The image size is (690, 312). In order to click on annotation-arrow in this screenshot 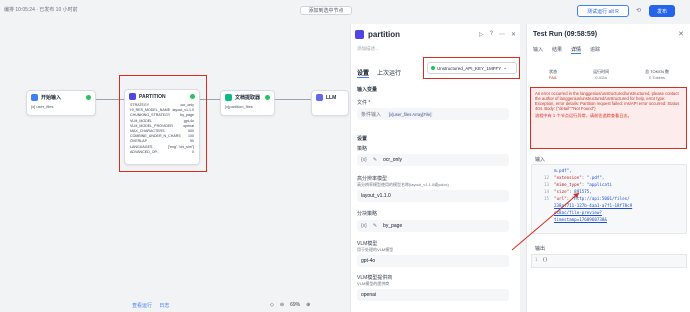, I will do `click(545, 221)`.